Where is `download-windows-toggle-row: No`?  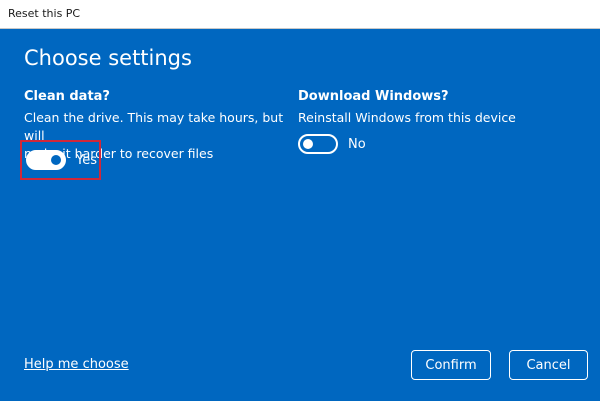
download-windows-toggle-row: No is located at coordinates (332, 144).